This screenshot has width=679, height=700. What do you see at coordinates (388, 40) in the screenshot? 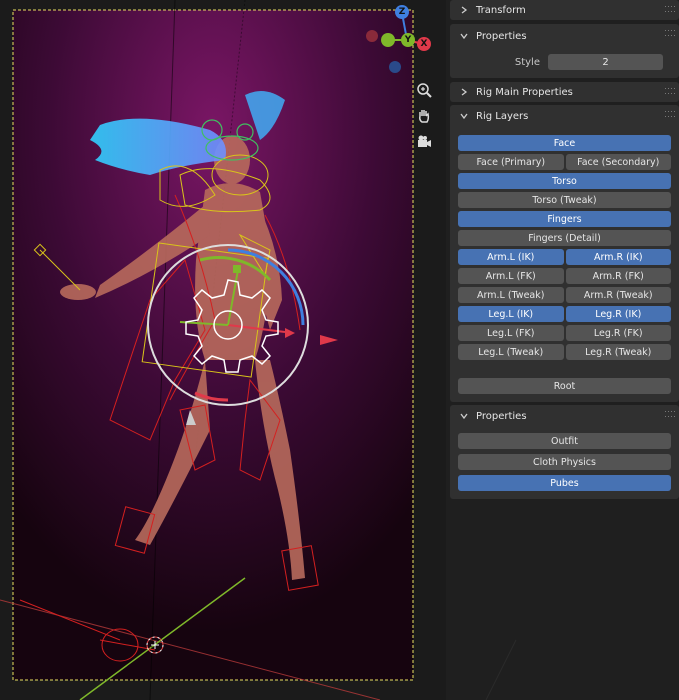
I see `neg-y-bubble` at bounding box center [388, 40].